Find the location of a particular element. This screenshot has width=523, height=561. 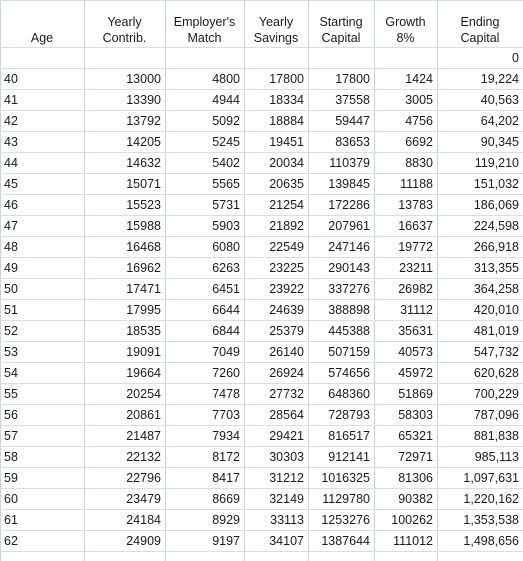

cell-yearly-savings: 23922 is located at coordinates (277, 289).